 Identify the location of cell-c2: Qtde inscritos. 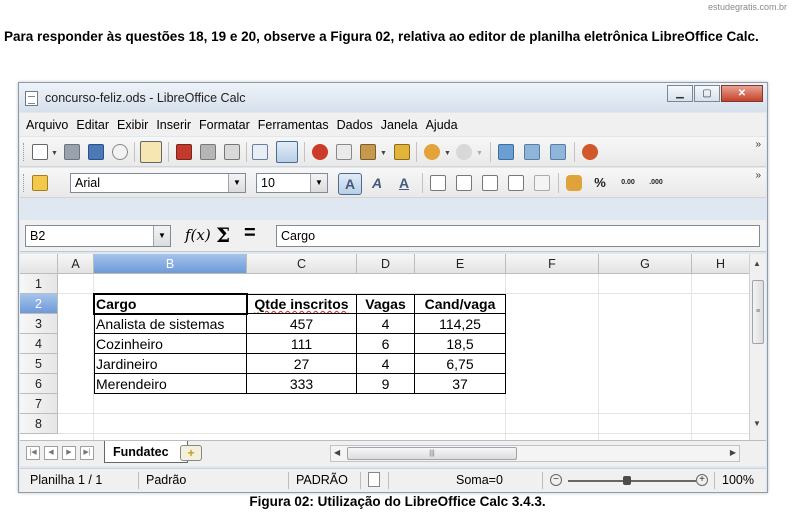
(302, 304).